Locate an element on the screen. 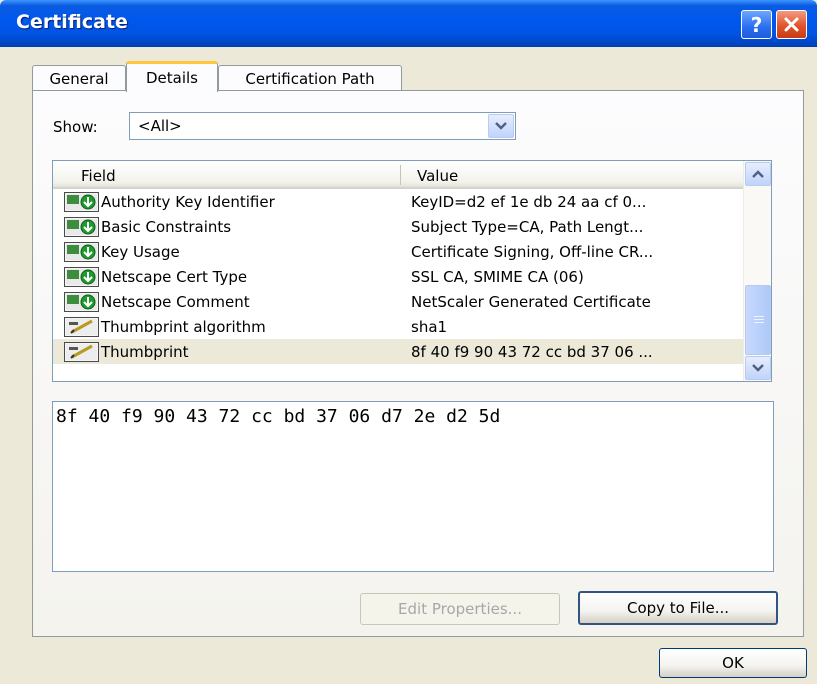  question-mark-icon: ? is located at coordinates (756, 24).